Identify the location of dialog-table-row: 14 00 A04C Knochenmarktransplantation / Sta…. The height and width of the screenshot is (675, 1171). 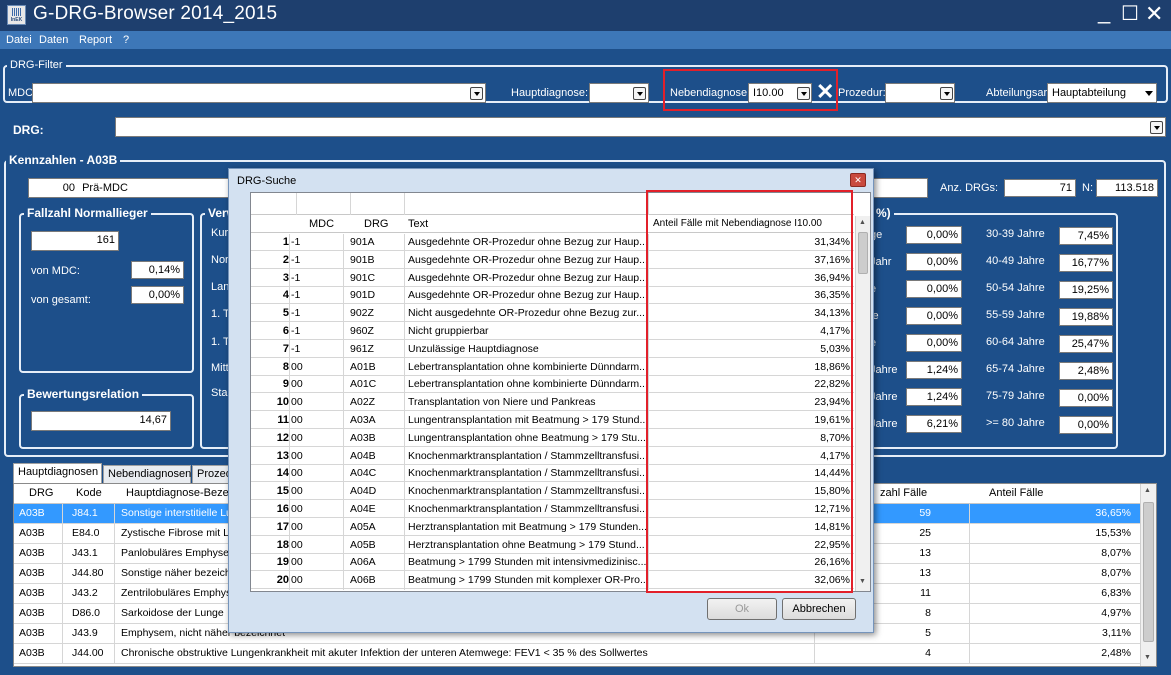
(552, 474).